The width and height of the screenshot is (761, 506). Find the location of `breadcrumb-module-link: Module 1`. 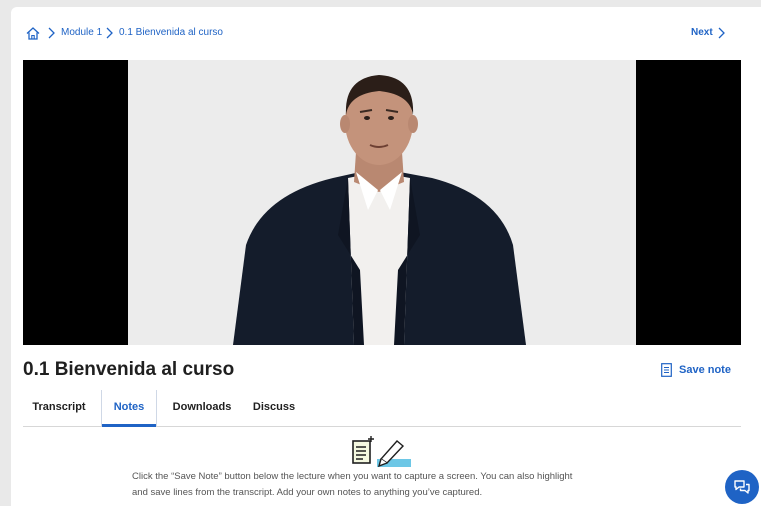

breadcrumb-module-link: Module 1 is located at coordinates (81, 32).